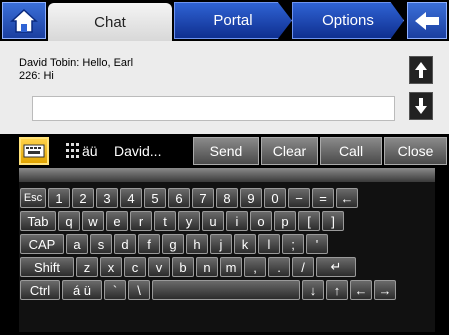 The image size is (449, 335). What do you see at coordinates (131, 198) in the screenshot?
I see `key-4: 4` at bounding box center [131, 198].